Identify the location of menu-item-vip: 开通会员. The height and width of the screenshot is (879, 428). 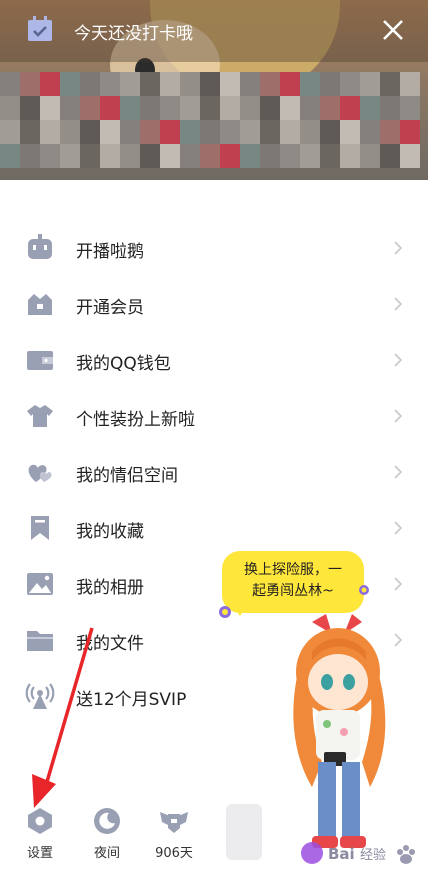
(214, 304).